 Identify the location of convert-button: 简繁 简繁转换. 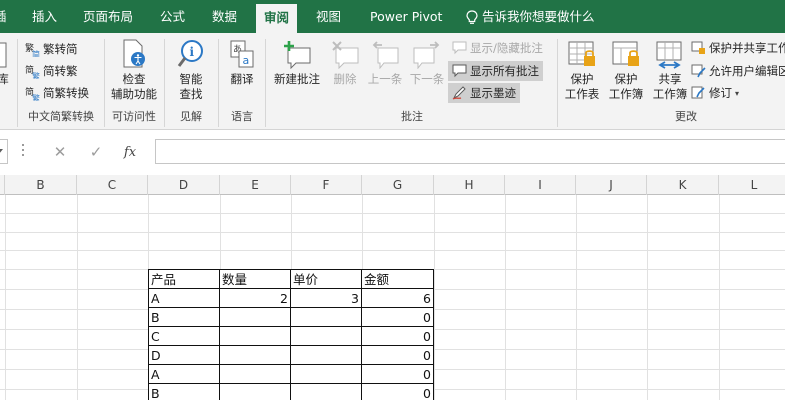
(57, 93).